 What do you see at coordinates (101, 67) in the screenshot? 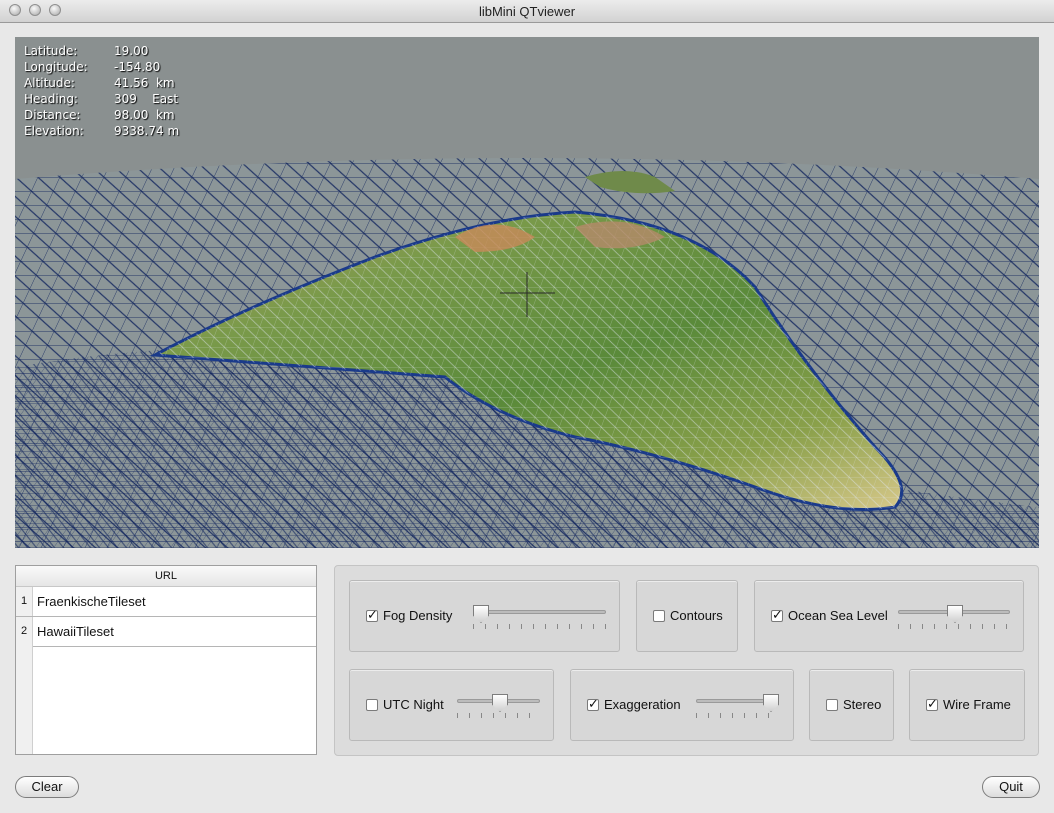
I see `hud-row-longitude: Longitude: -154.80` at bounding box center [101, 67].